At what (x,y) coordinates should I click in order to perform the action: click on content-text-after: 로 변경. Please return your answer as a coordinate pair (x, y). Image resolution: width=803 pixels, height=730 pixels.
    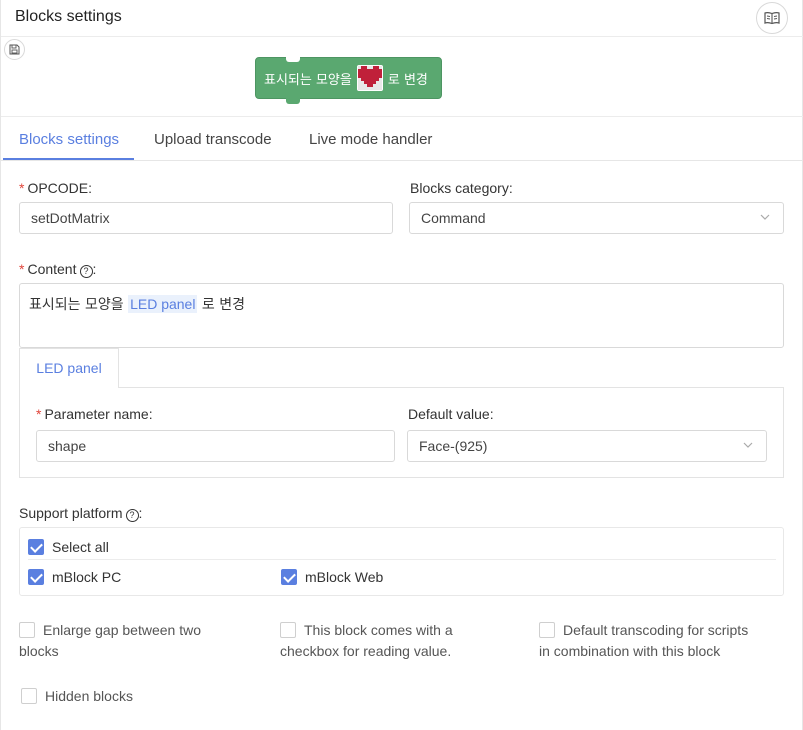
    Looking at the image, I should click on (223, 305).